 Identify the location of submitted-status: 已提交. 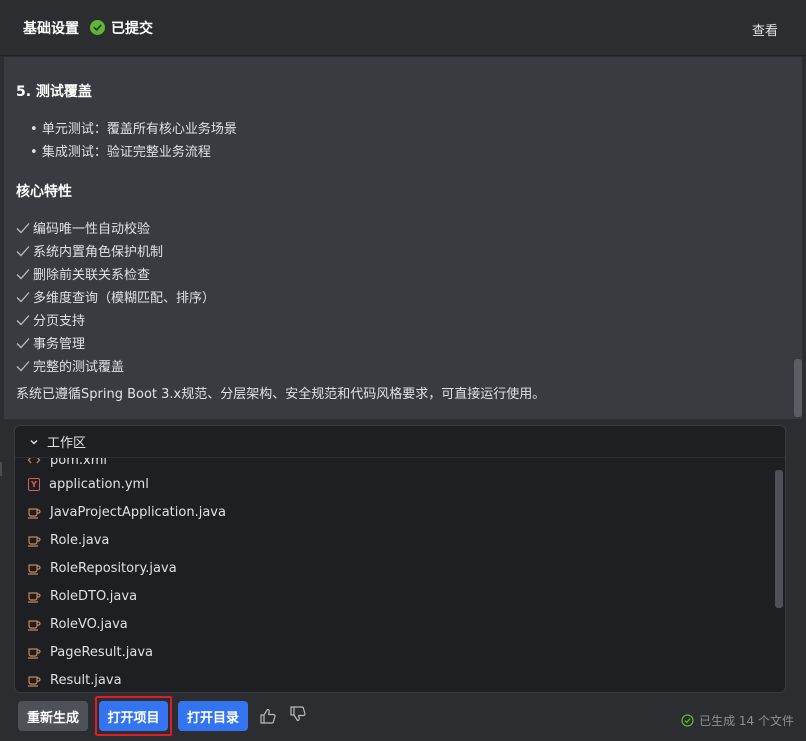
(132, 28).